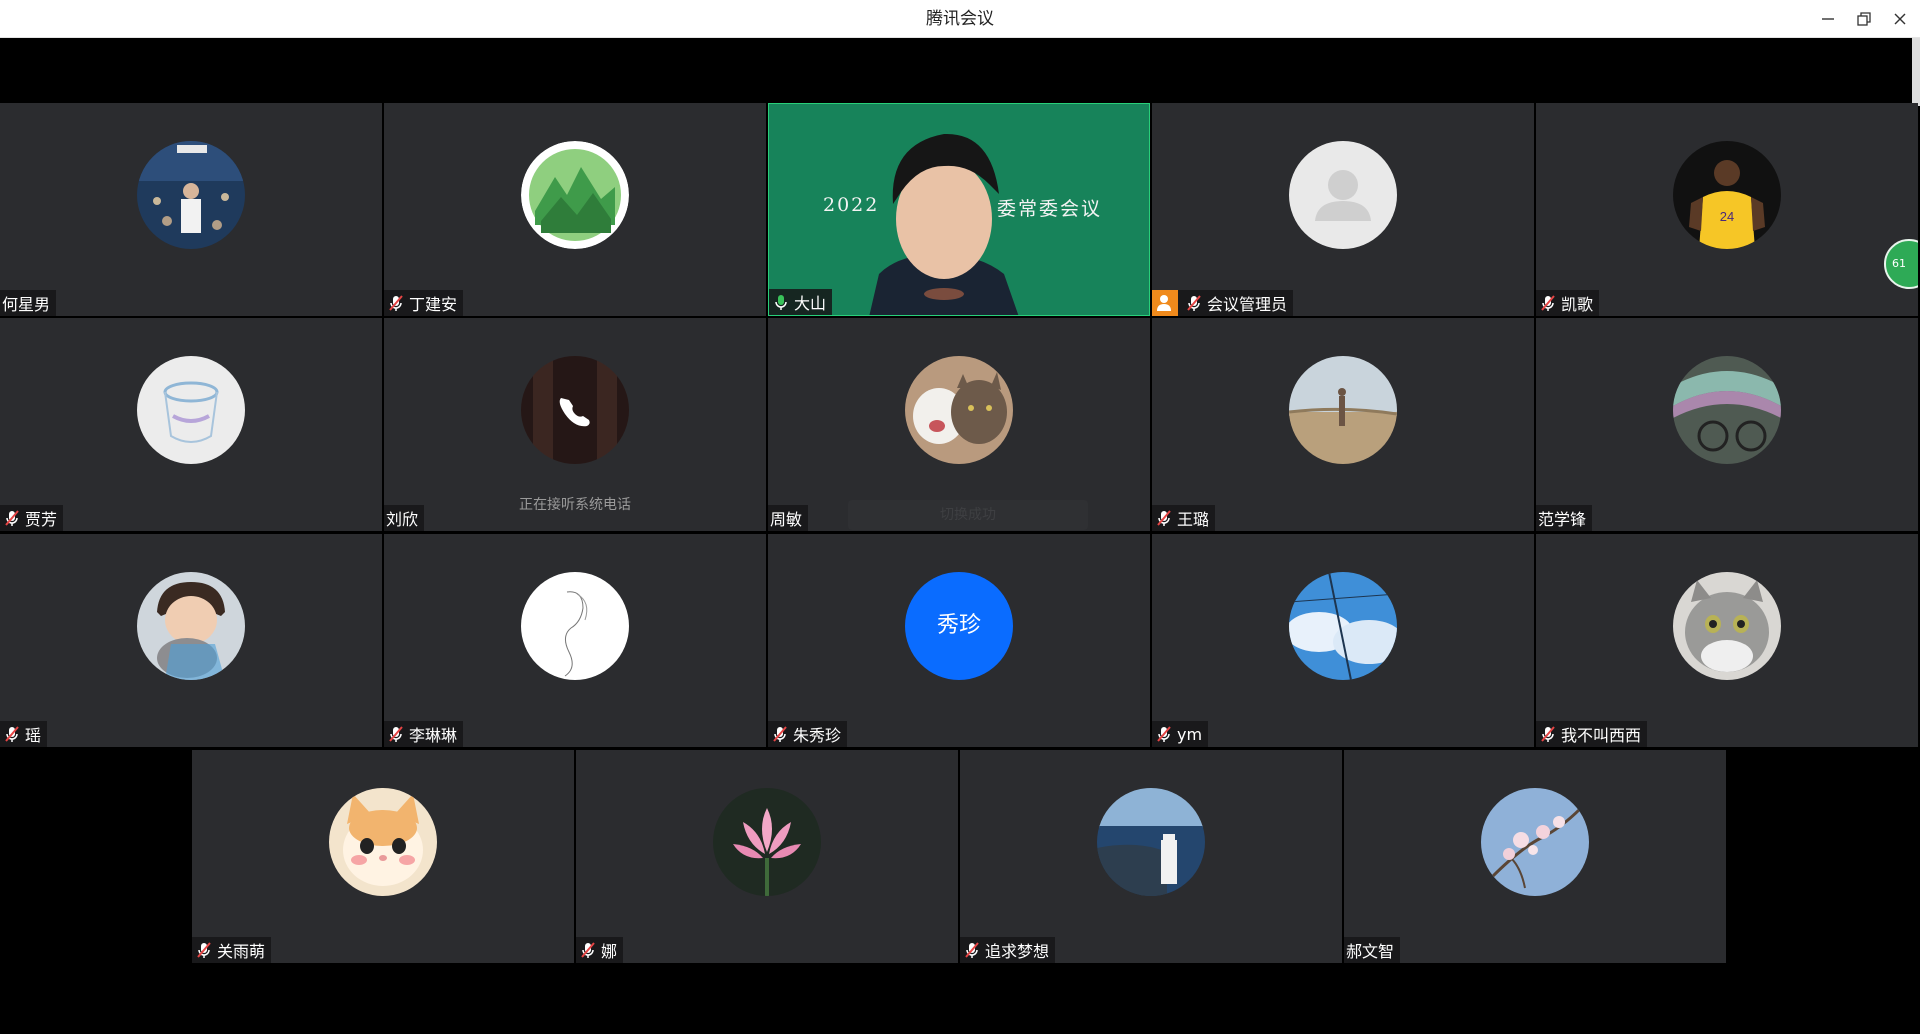 The image size is (1920, 1034). I want to click on participant-name-label: 何星男, so click(28, 303).